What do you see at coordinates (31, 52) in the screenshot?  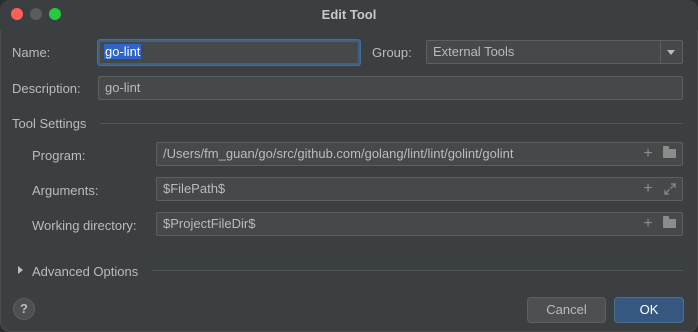 I see `name-label: Name:` at bounding box center [31, 52].